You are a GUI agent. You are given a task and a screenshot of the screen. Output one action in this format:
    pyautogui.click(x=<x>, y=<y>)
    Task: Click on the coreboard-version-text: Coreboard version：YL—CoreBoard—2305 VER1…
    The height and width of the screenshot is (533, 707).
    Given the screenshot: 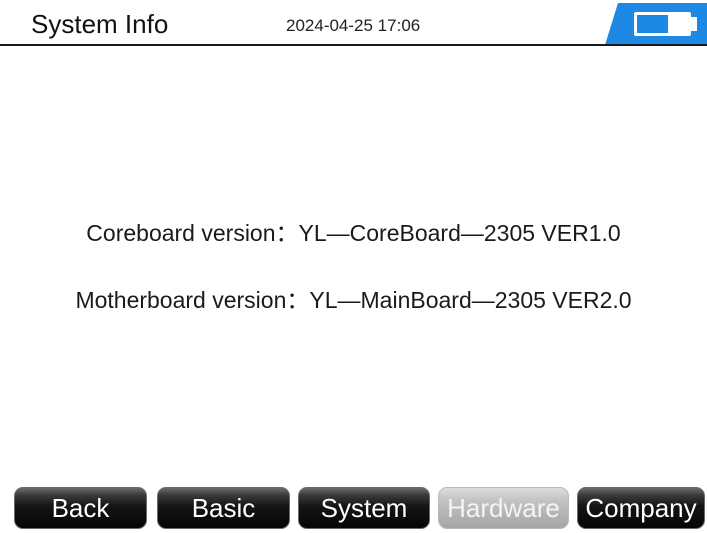 What is the action you would take?
    pyautogui.click(x=353, y=233)
    